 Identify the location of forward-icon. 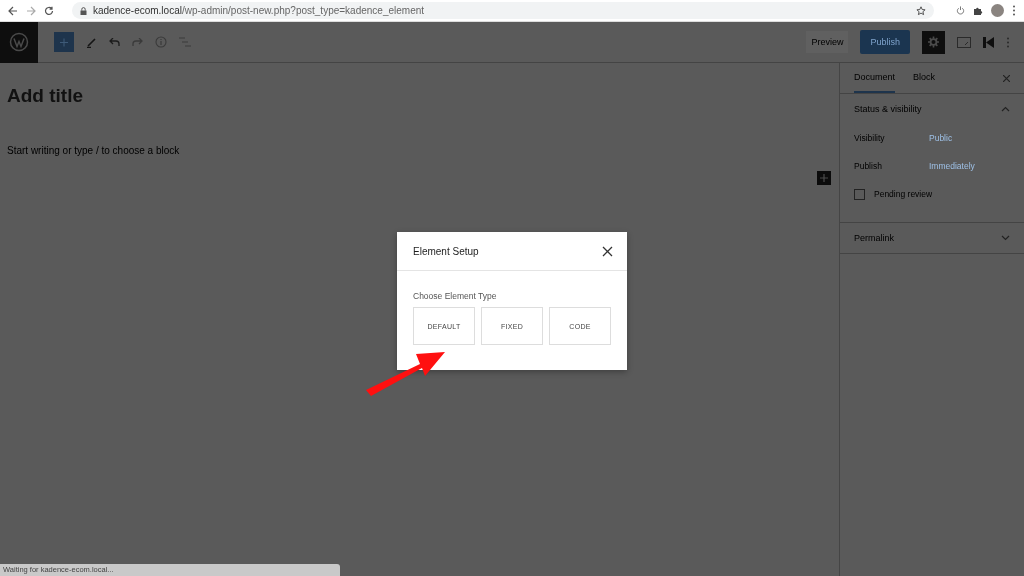
(31, 10).